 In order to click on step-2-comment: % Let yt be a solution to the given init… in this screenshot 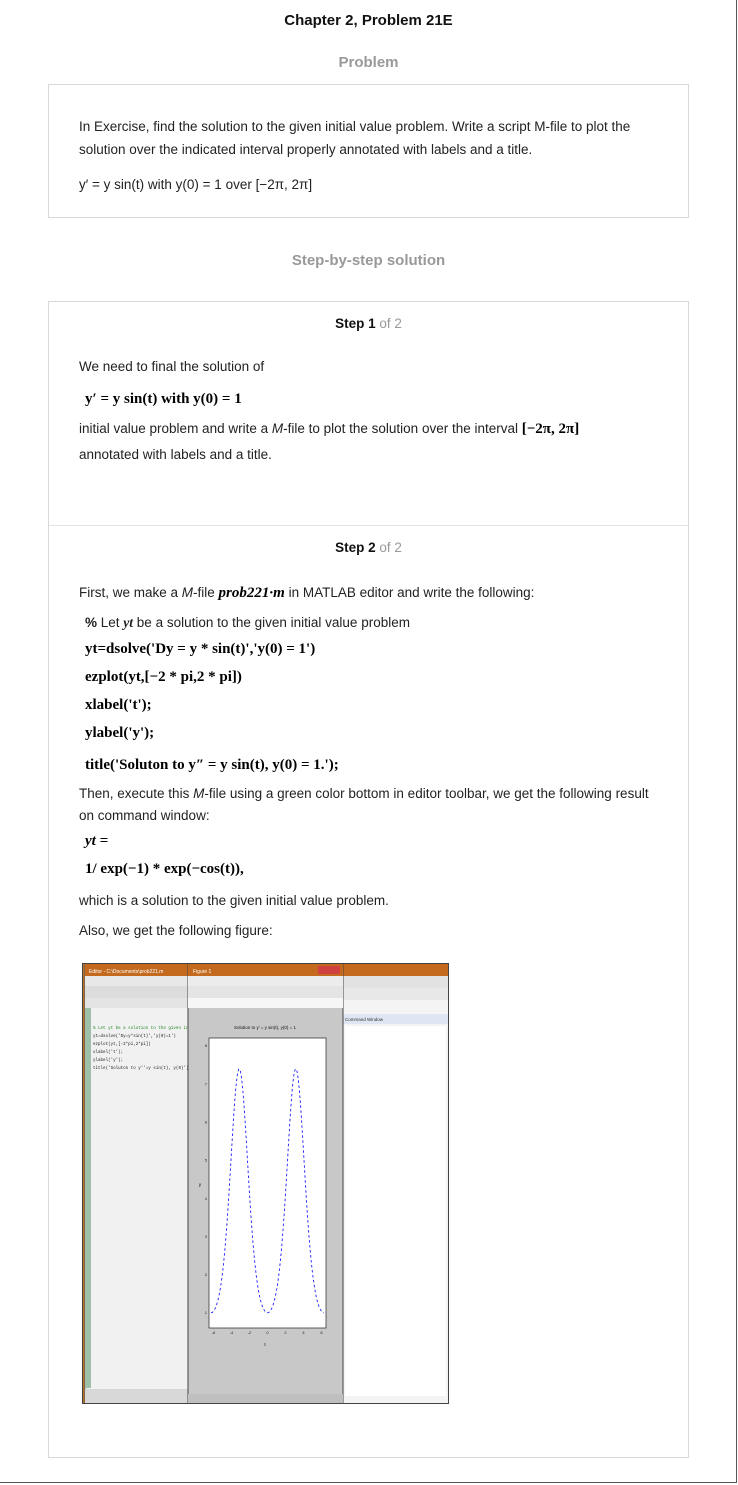, I will do `click(371, 623)`.